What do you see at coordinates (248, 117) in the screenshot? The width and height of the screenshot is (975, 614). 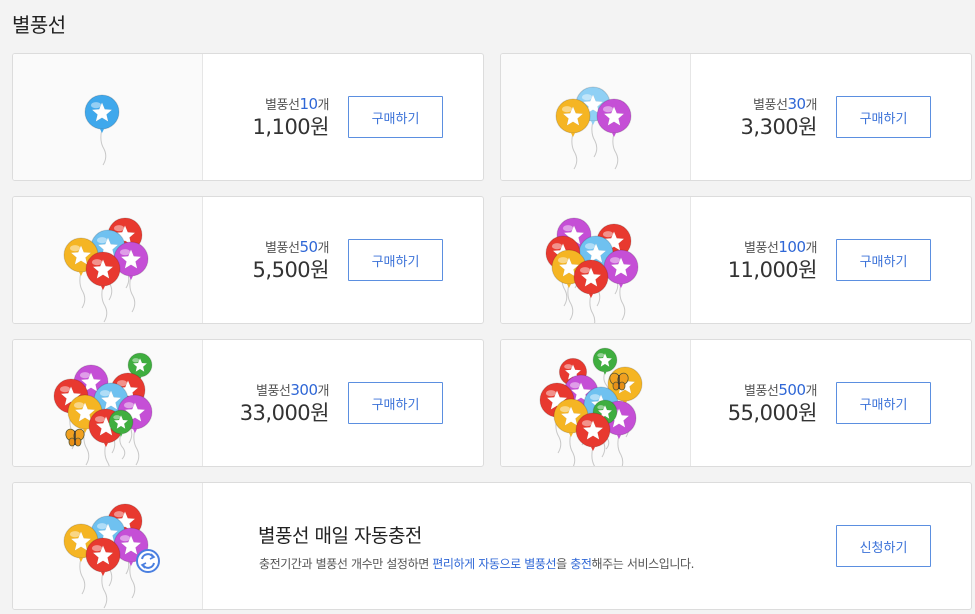 I see `product-card-10: 별풍선10개 1,100원 구매하기` at bounding box center [248, 117].